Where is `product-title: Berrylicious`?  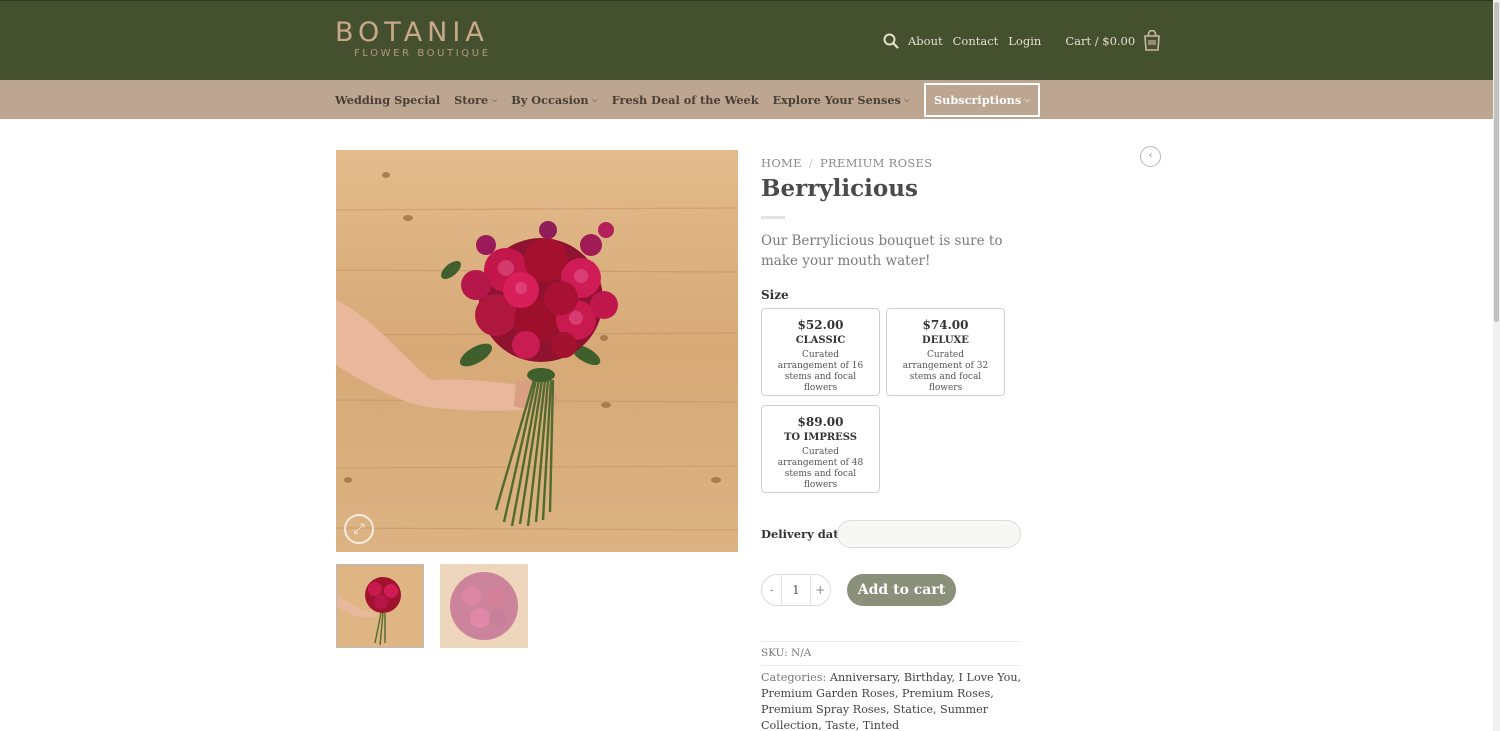
product-title: Berrylicious is located at coordinates (839, 188).